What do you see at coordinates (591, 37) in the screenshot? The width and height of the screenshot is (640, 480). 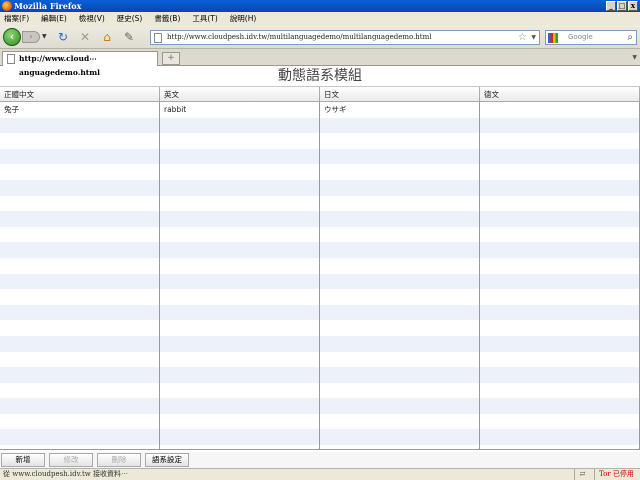 I see `search-box: Google ⌕` at bounding box center [591, 37].